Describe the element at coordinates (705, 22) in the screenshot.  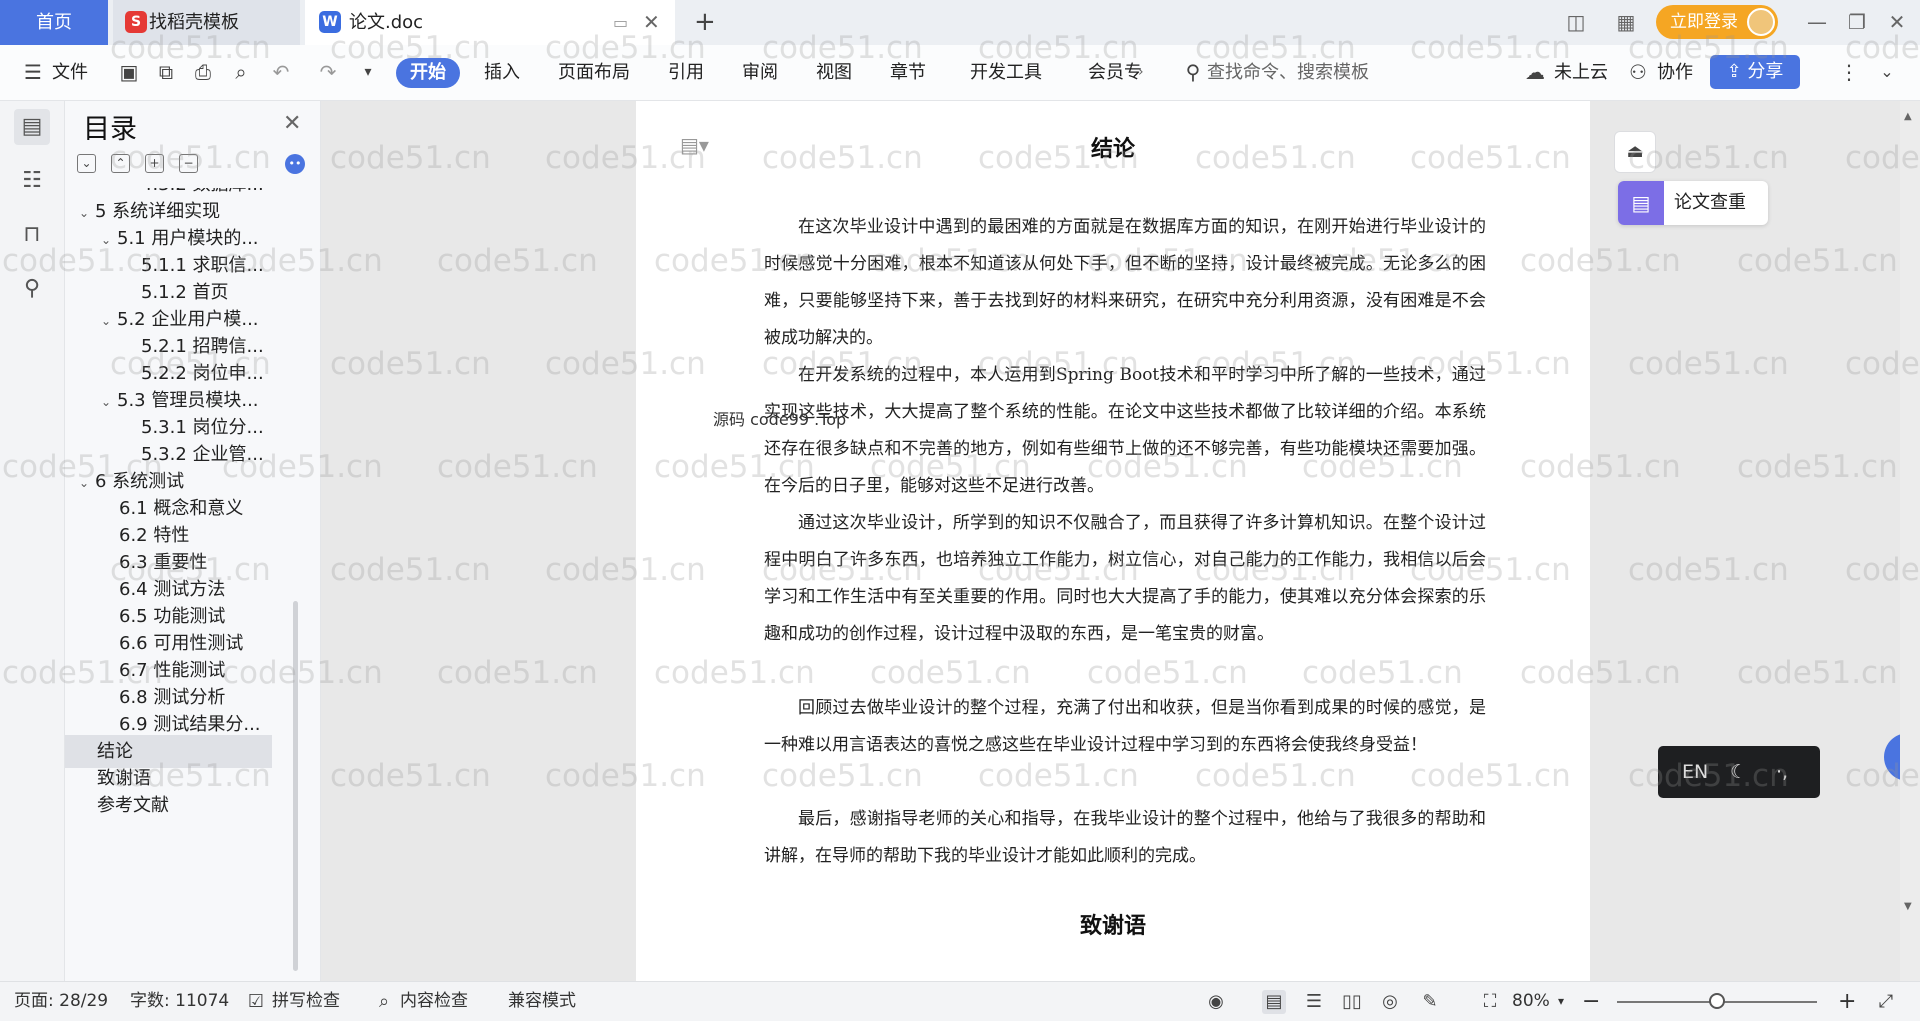
I see `new-tab-icon: +` at that location.